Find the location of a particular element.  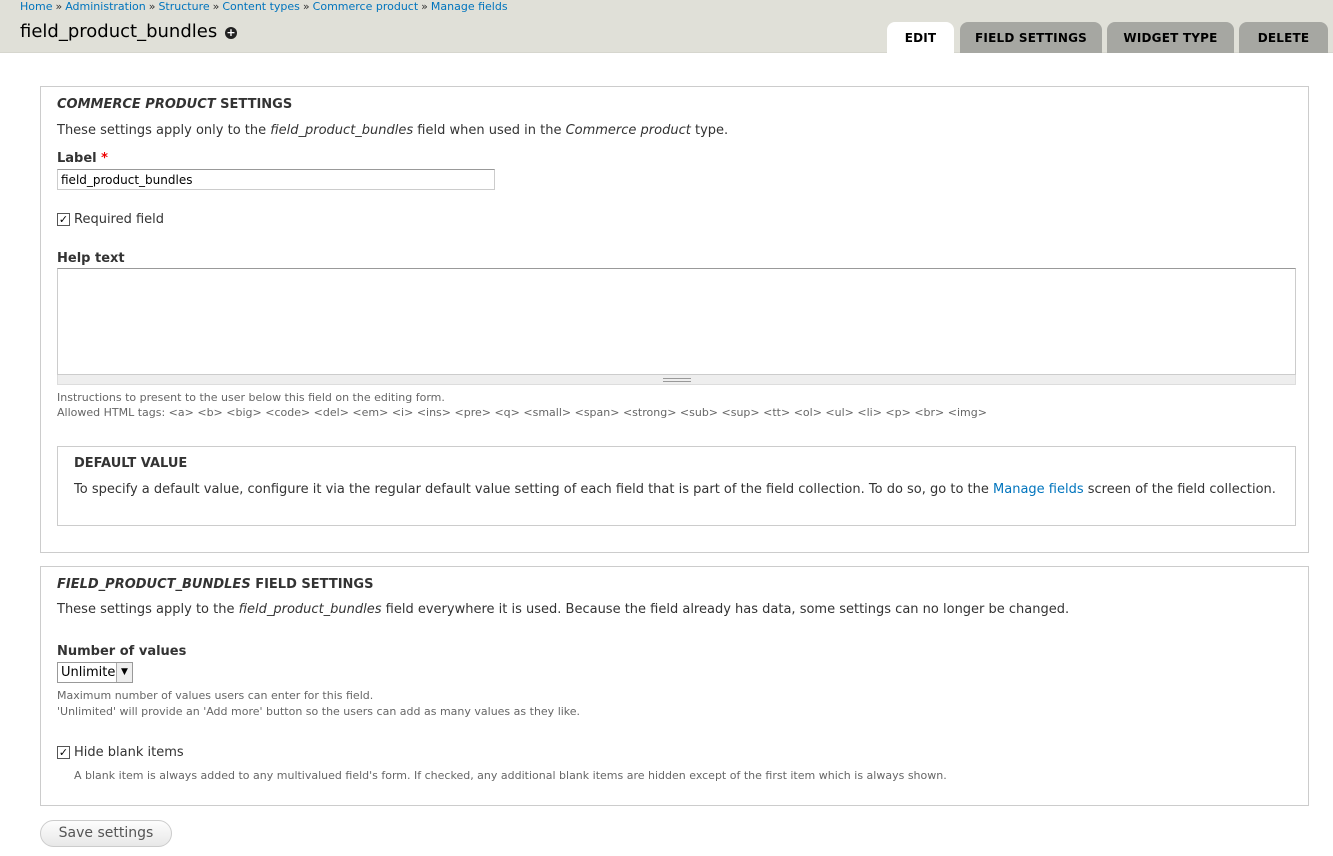

triangle-down-icon: ▼ is located at coordinates (124, 672).